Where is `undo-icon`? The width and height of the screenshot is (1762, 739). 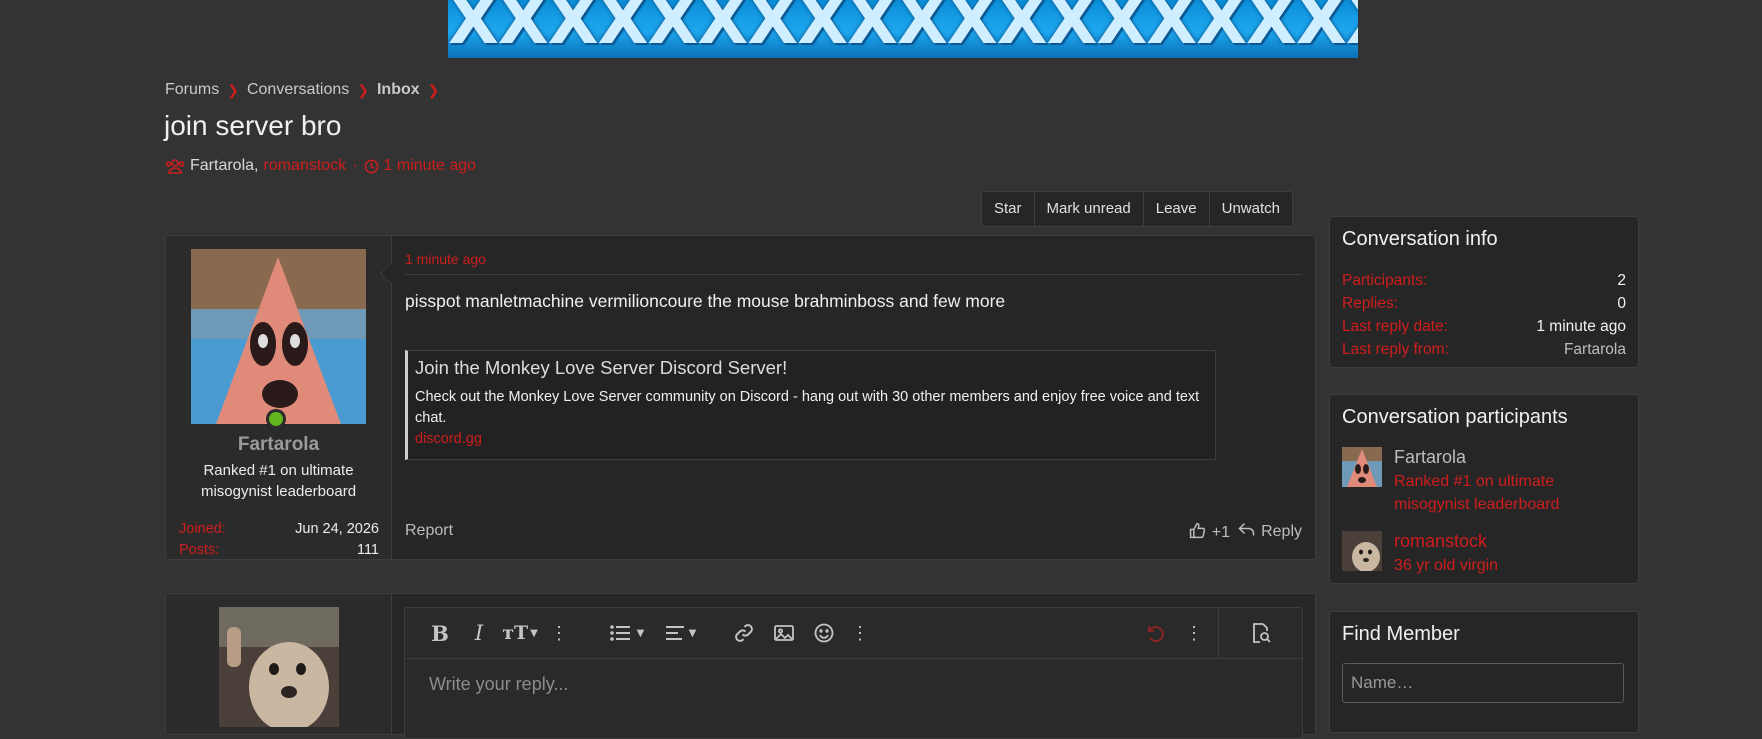 undo-icon is located at coordinates (1155, 633).